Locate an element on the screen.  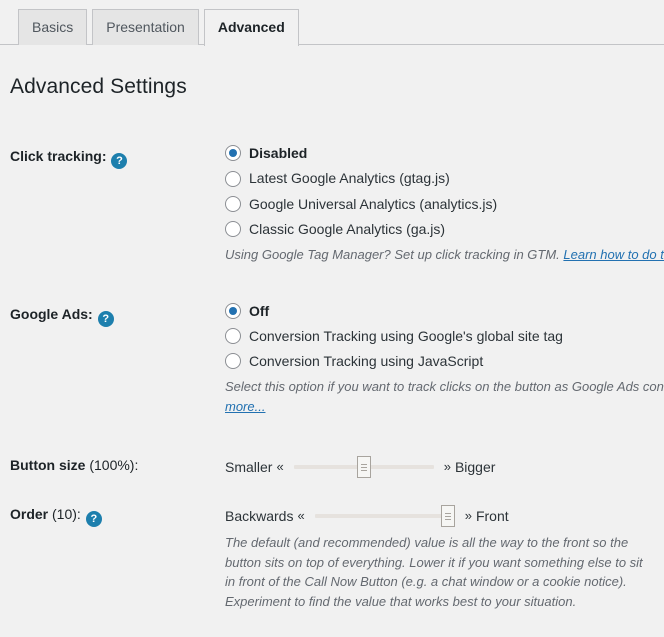
button-size-min-label: Smaller is located at coordinates (249, 467).